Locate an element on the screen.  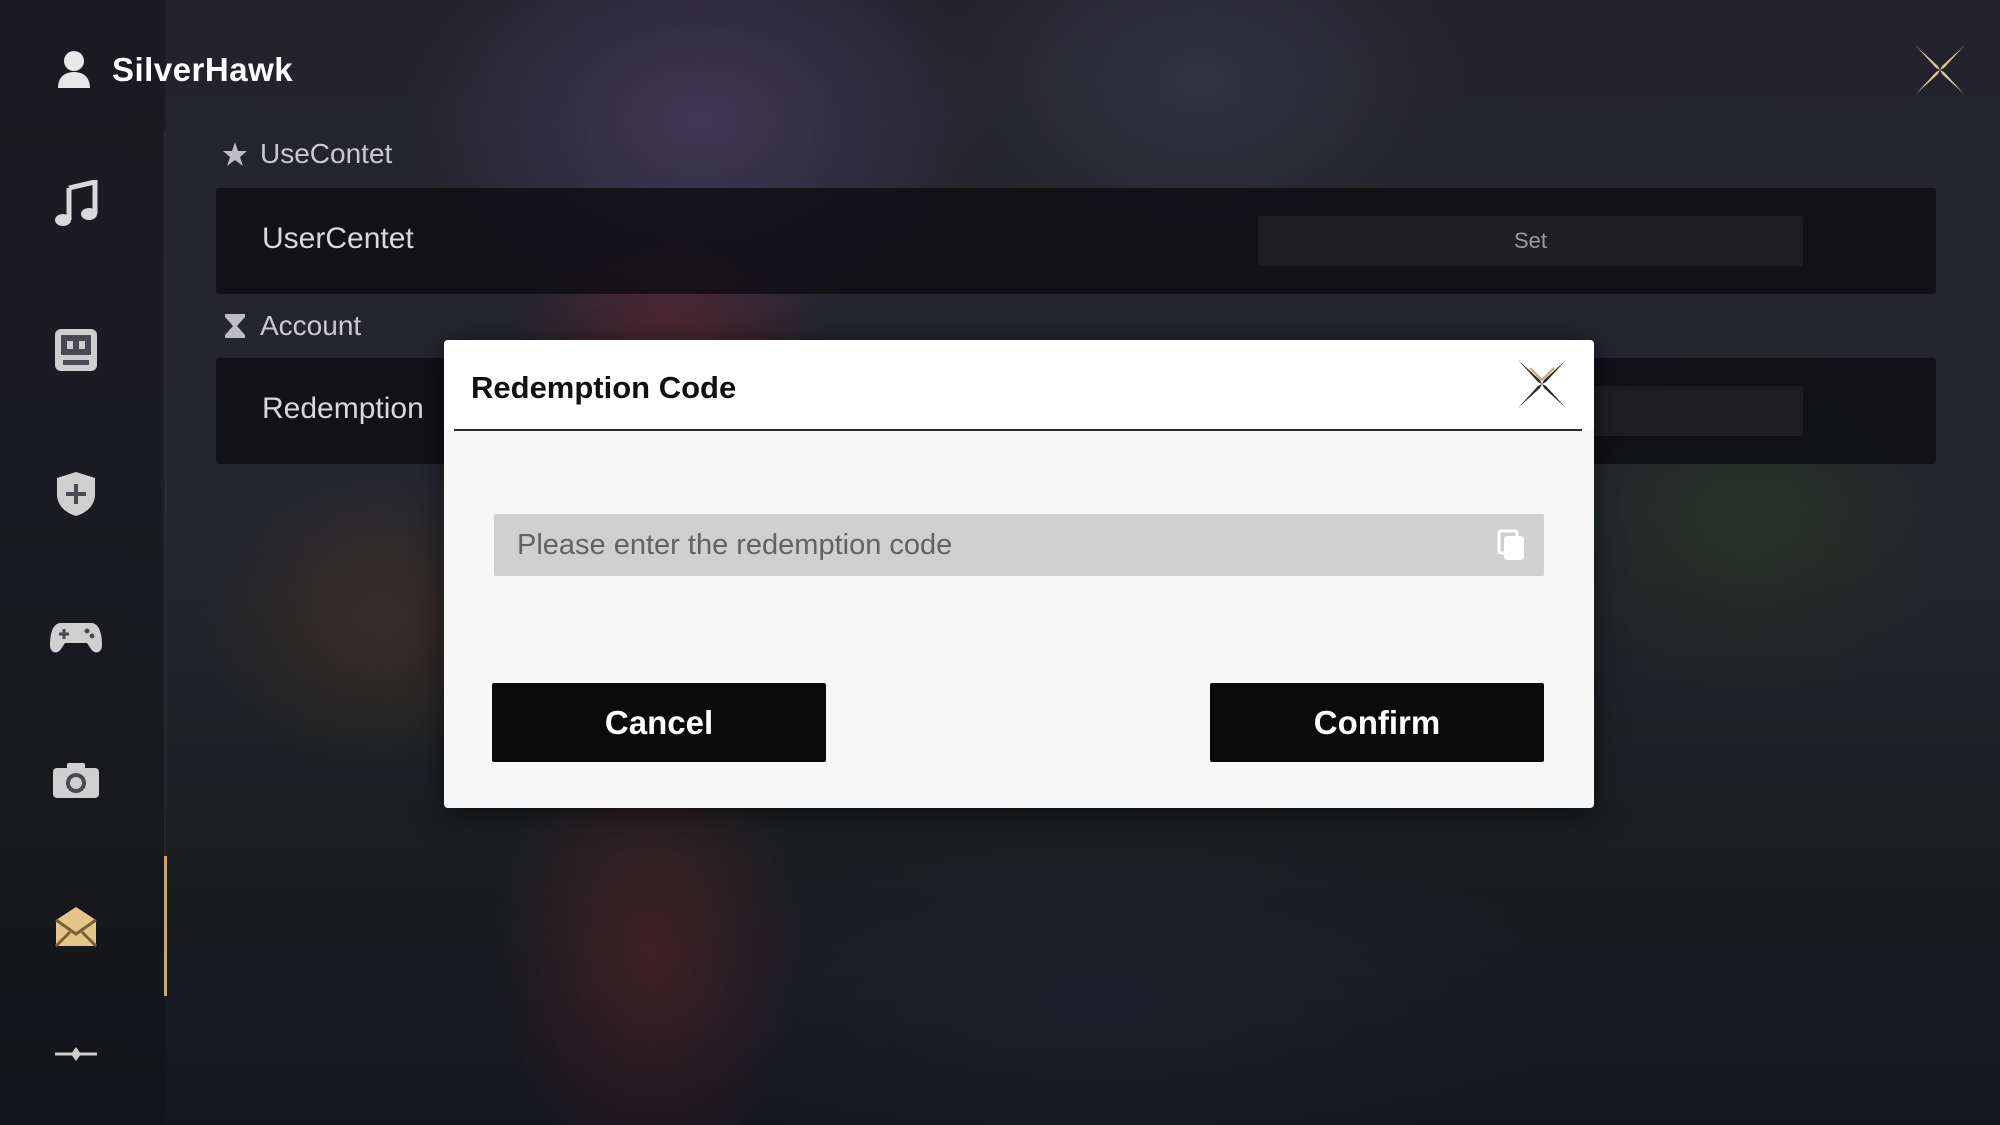
sidebar-item-camera is located at coordinates (76, 780).